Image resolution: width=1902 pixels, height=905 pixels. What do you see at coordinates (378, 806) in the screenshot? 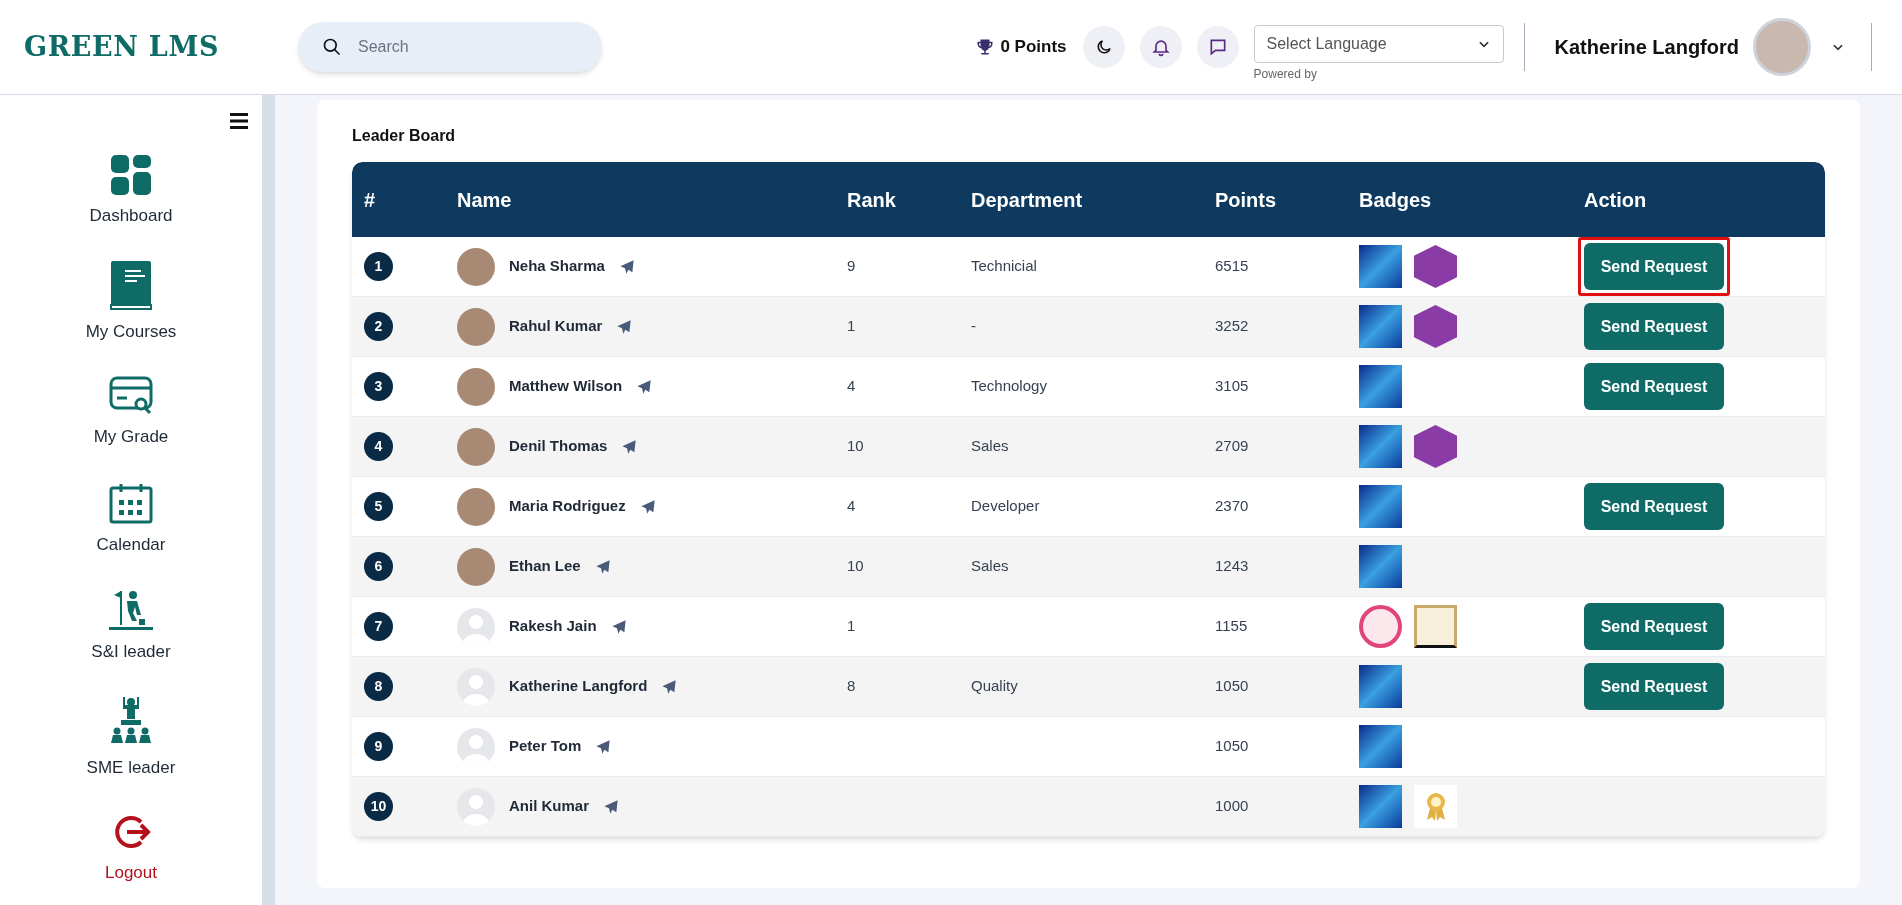
I see `position-number: 10` at bounding box center [378, 806].